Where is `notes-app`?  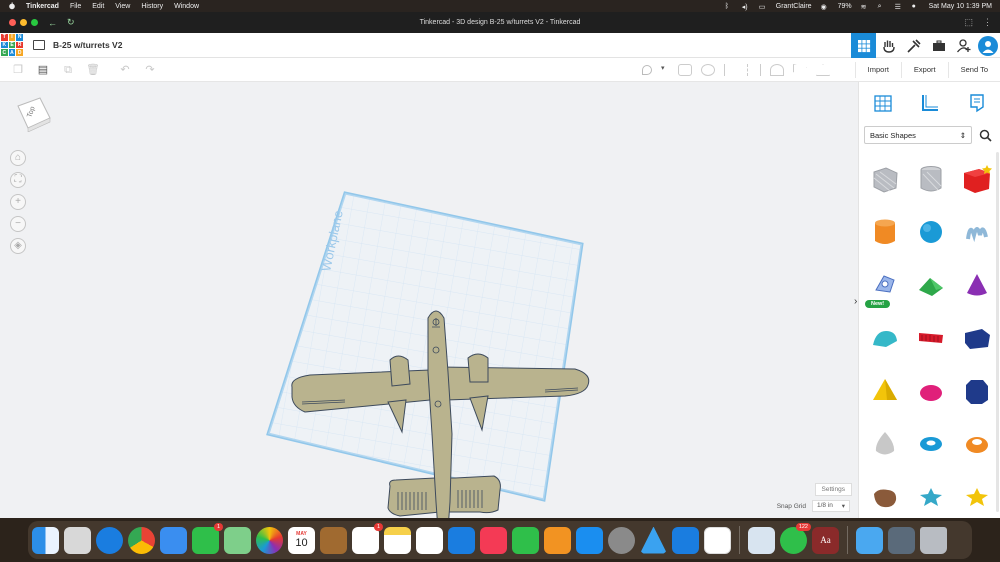 notes-app is located at coordinates (397, 540).